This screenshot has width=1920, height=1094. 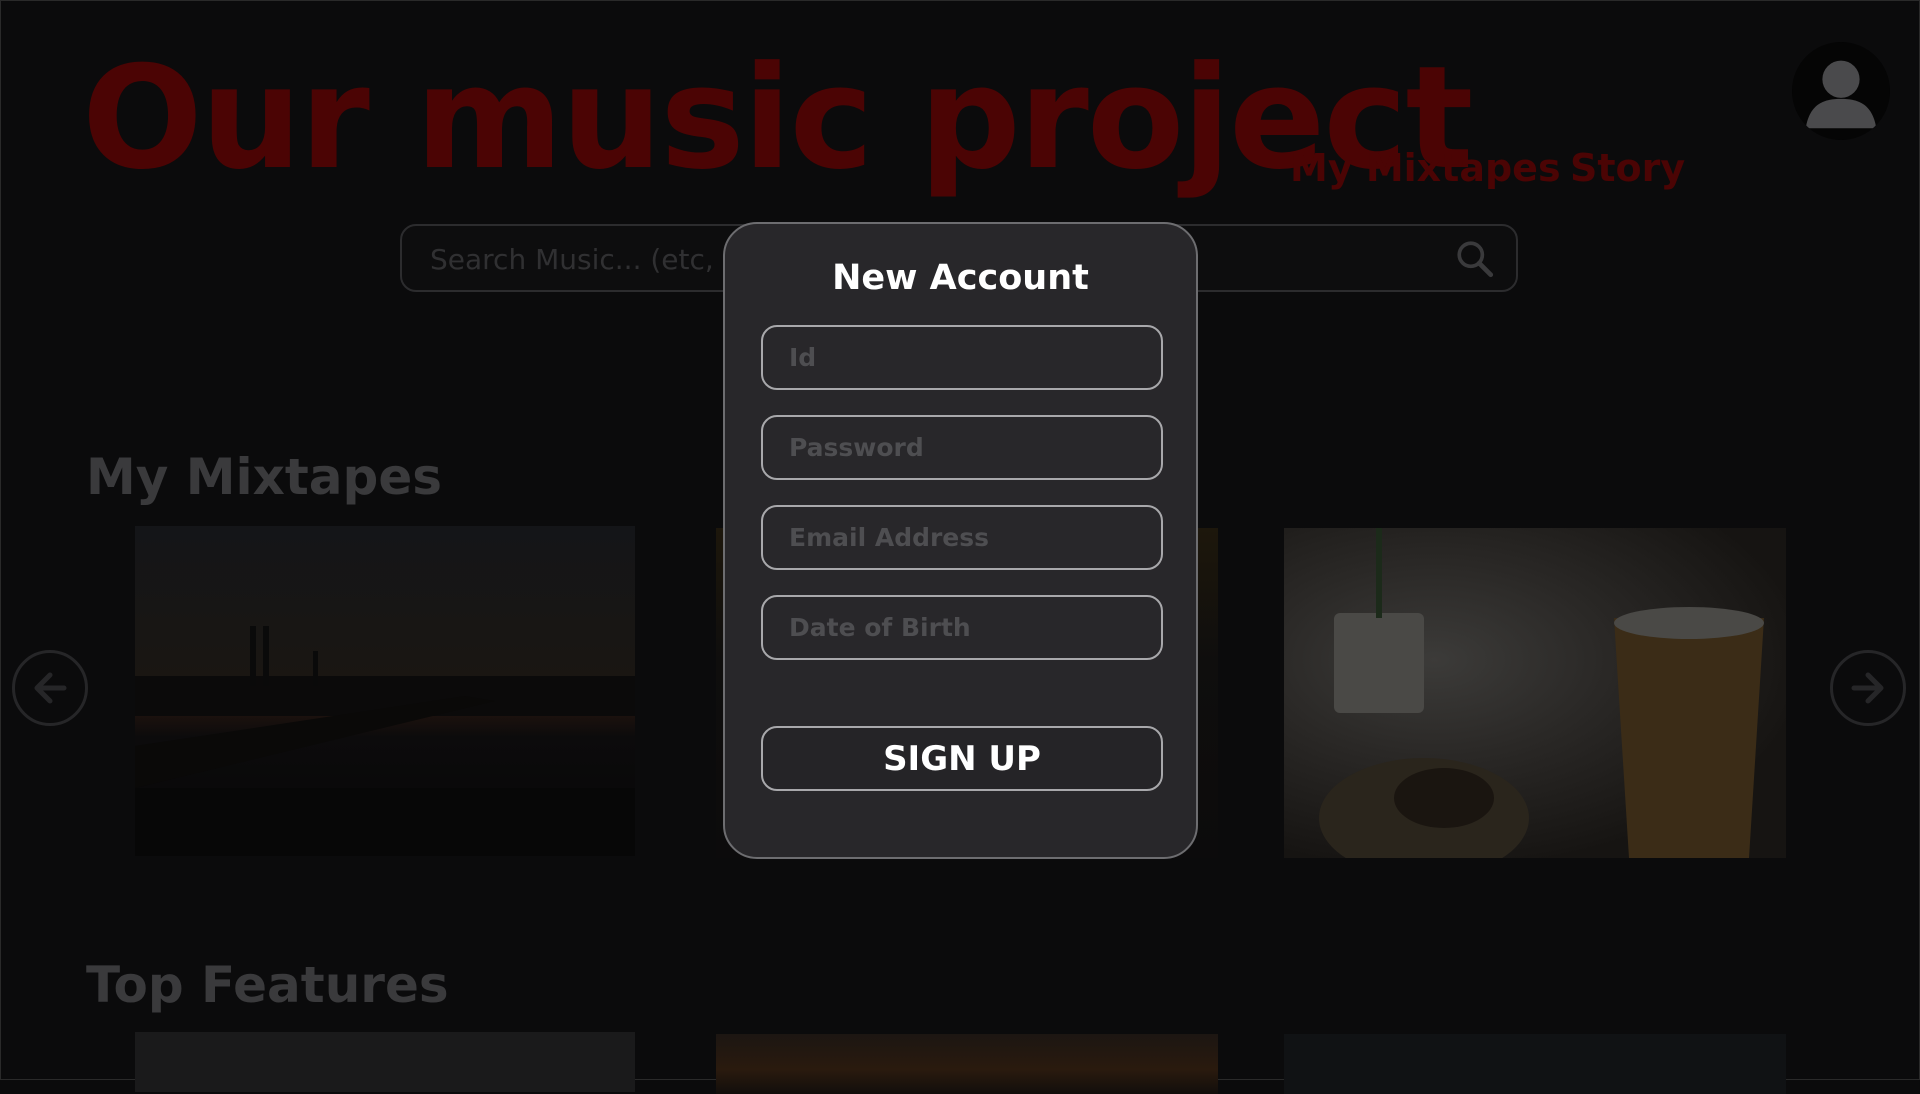 I want to click on id-input, so click(x=962, y=357).